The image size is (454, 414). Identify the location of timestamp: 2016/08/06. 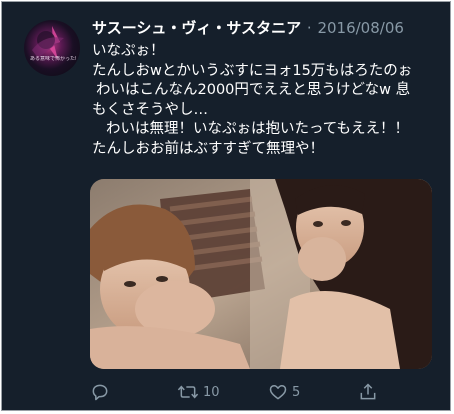
(360, 28).